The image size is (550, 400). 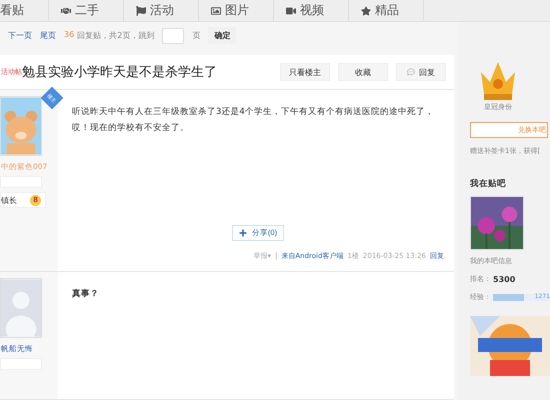 I want to click on rank-value: 5300, so click(x=504, y=279).